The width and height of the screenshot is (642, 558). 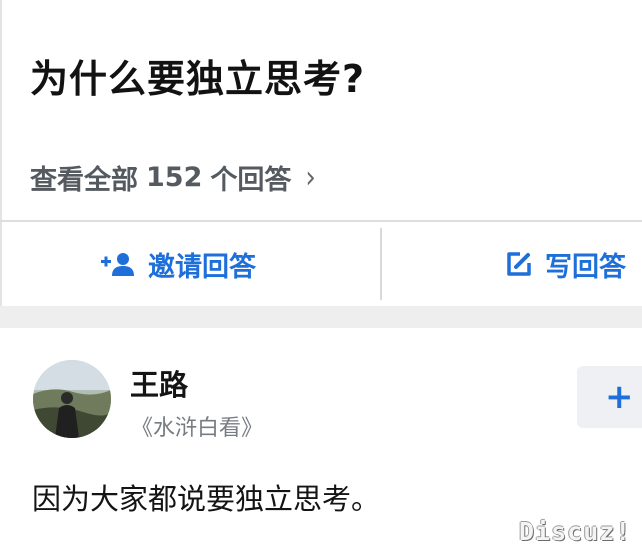 What do you see at coordinates (585, 267) in the screenshot?
I see `write-answer-label: 写回答` at bounding box center [585, 267].